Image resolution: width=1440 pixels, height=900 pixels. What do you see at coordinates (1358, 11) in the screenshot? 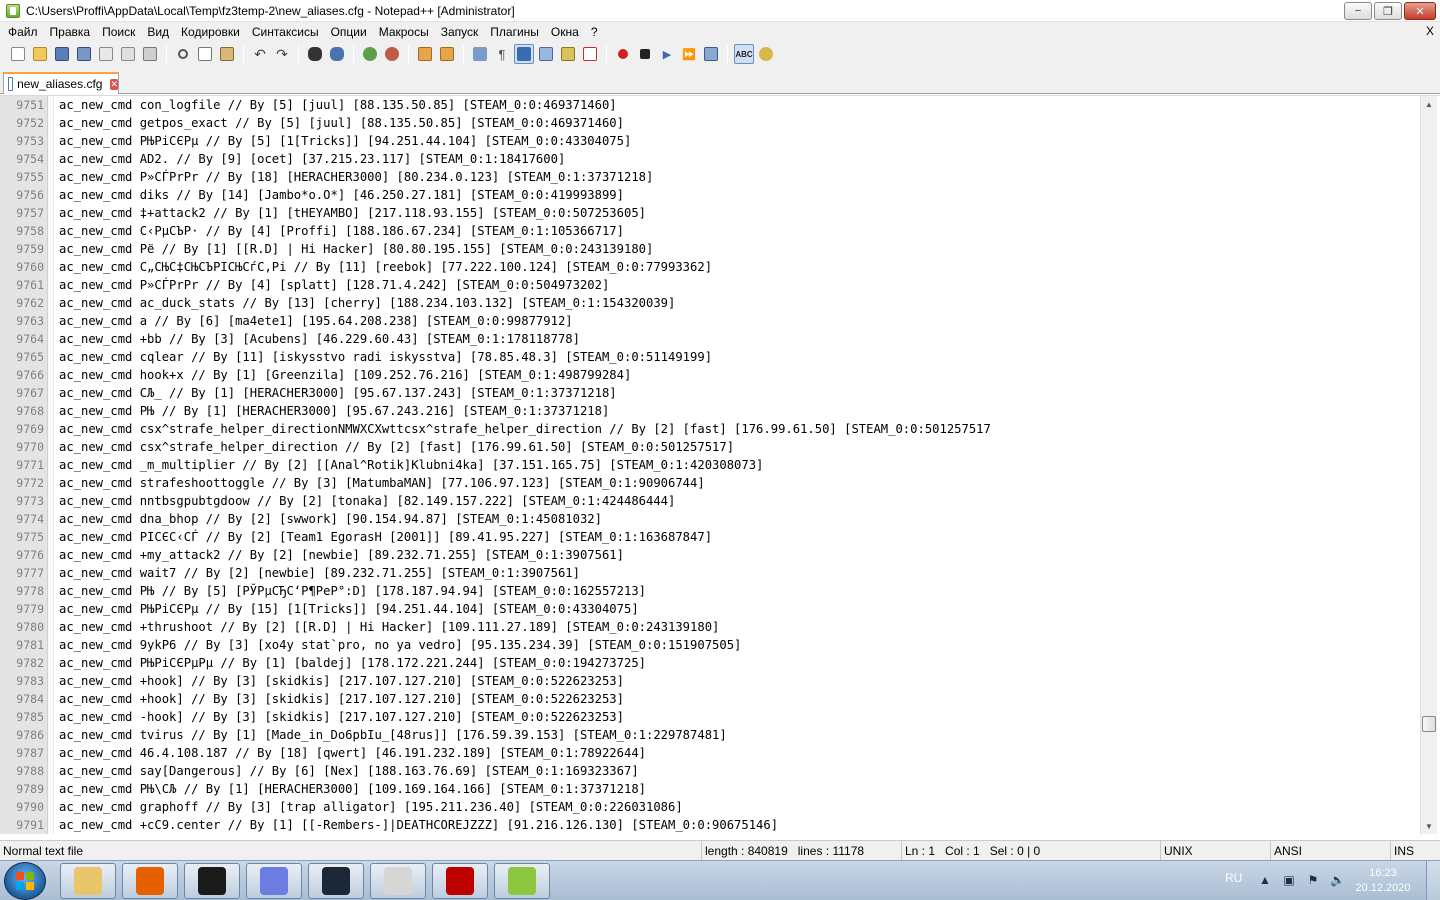
I see `minimize-button: −` at bounding box center [1358, 11].